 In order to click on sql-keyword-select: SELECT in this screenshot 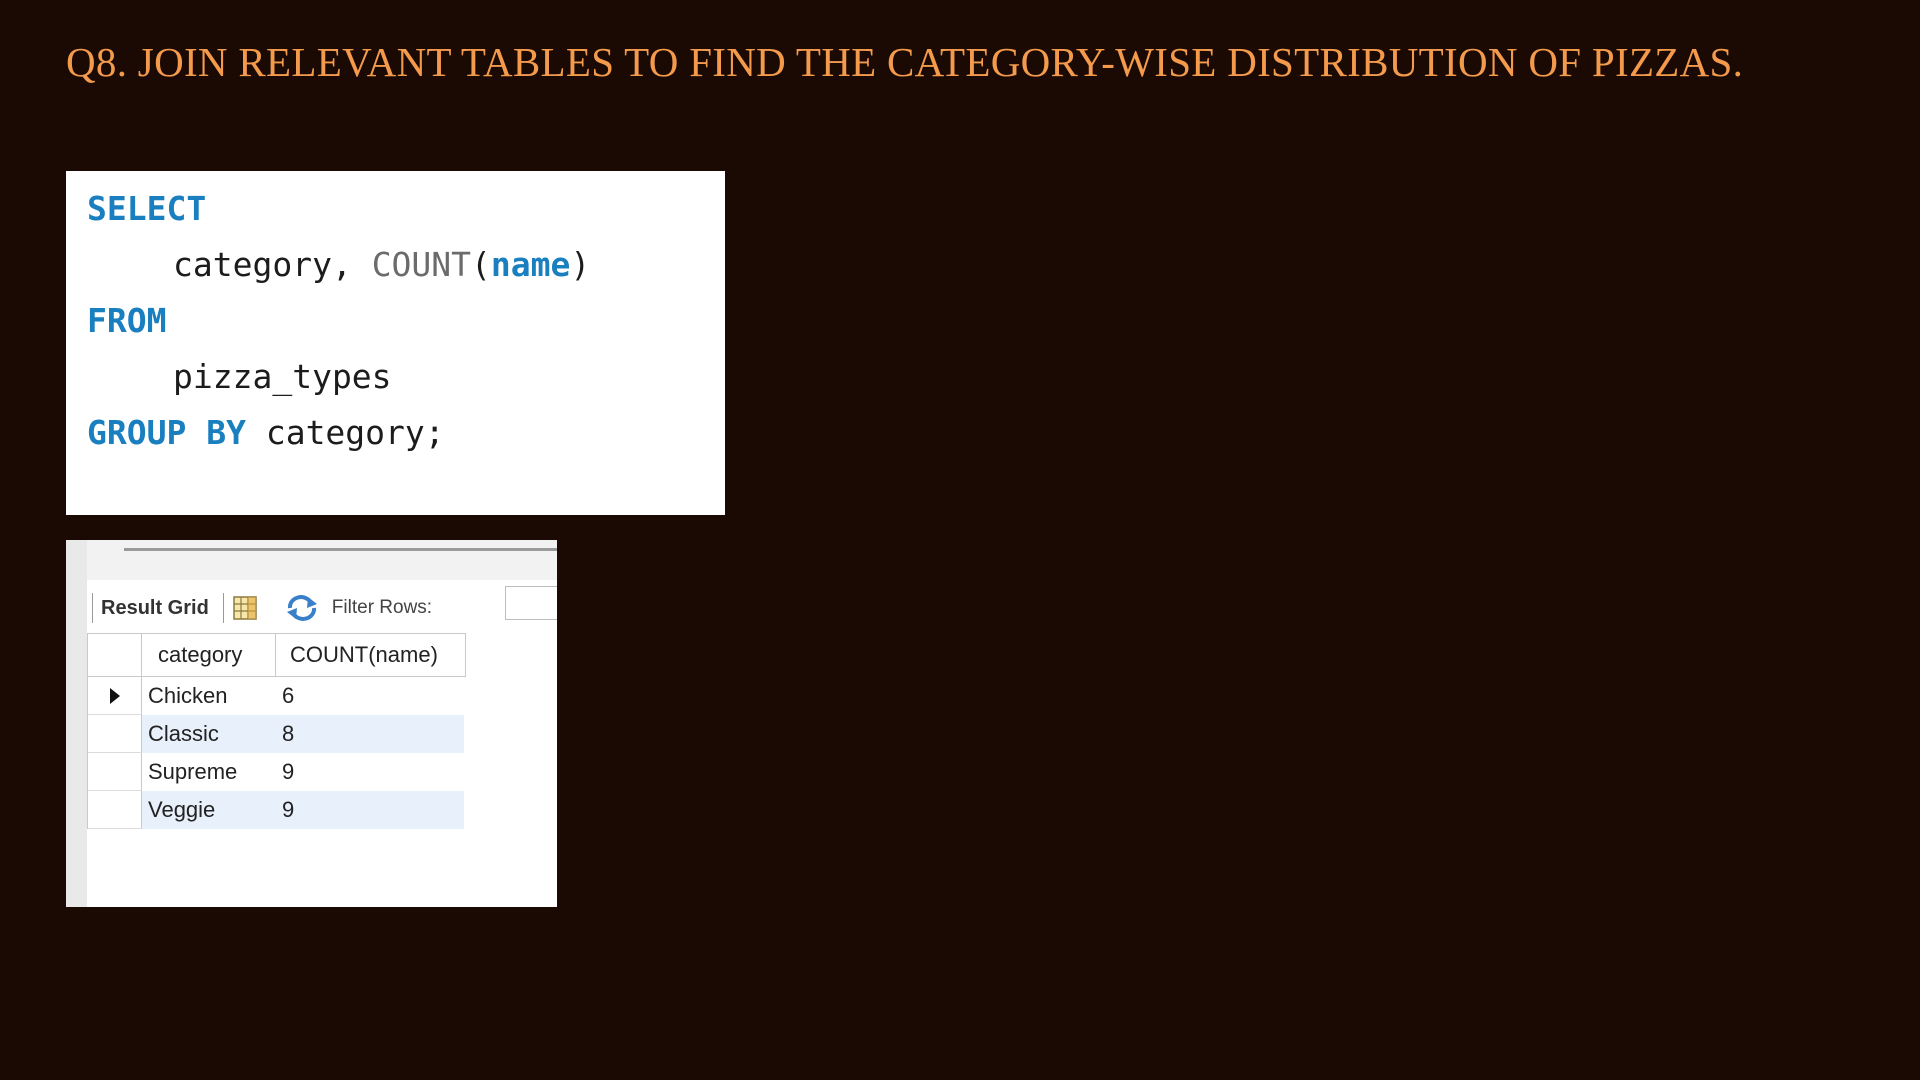, I will do `click(147, 208)`.